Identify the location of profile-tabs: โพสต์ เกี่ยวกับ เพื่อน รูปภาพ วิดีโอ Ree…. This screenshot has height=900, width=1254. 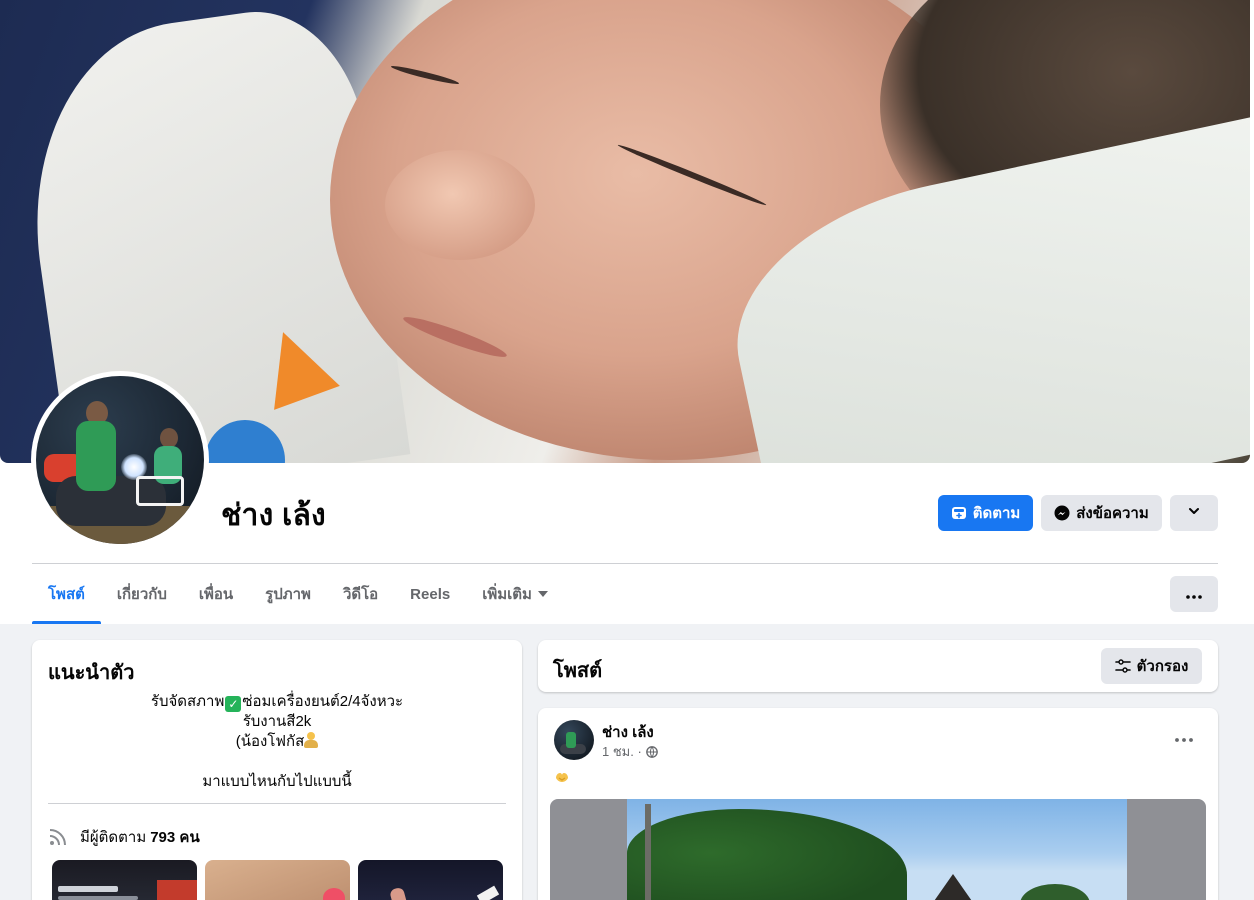
(298, 594).